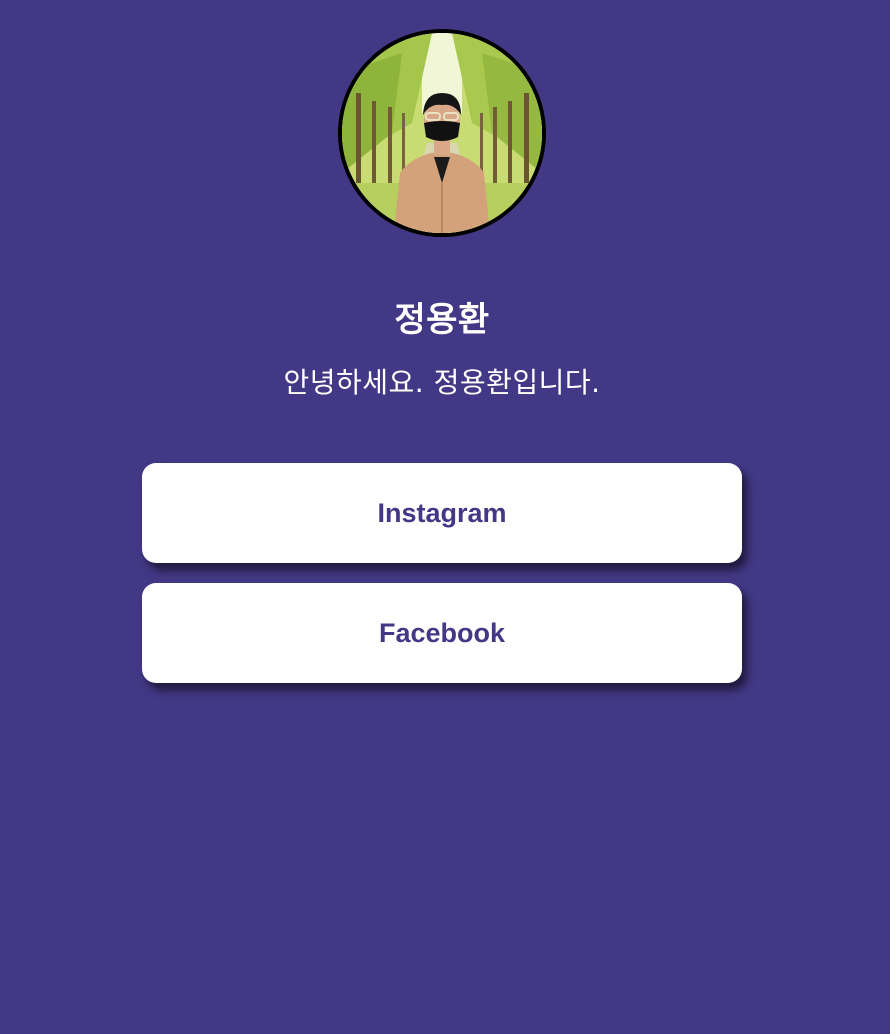  I want to click on avatar-photo, so click(442, 133).